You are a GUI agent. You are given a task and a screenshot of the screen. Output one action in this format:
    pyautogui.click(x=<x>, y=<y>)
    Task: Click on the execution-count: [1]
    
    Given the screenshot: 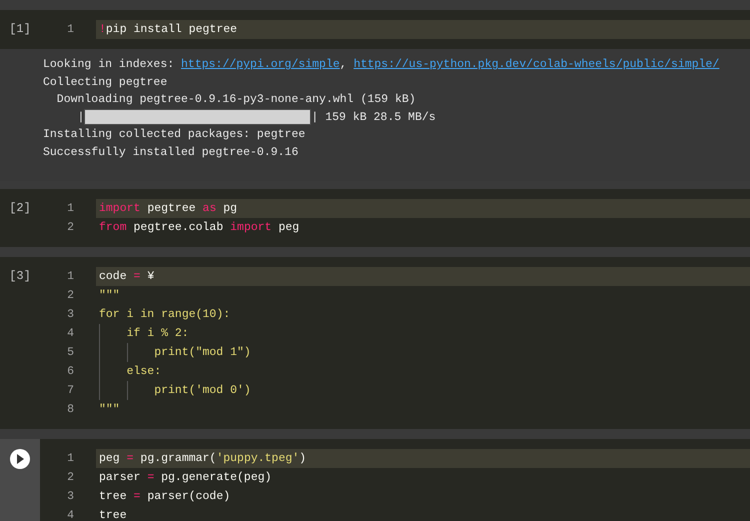 What is the action you would take?
    pyautogui.click(x=20, y=29)
    